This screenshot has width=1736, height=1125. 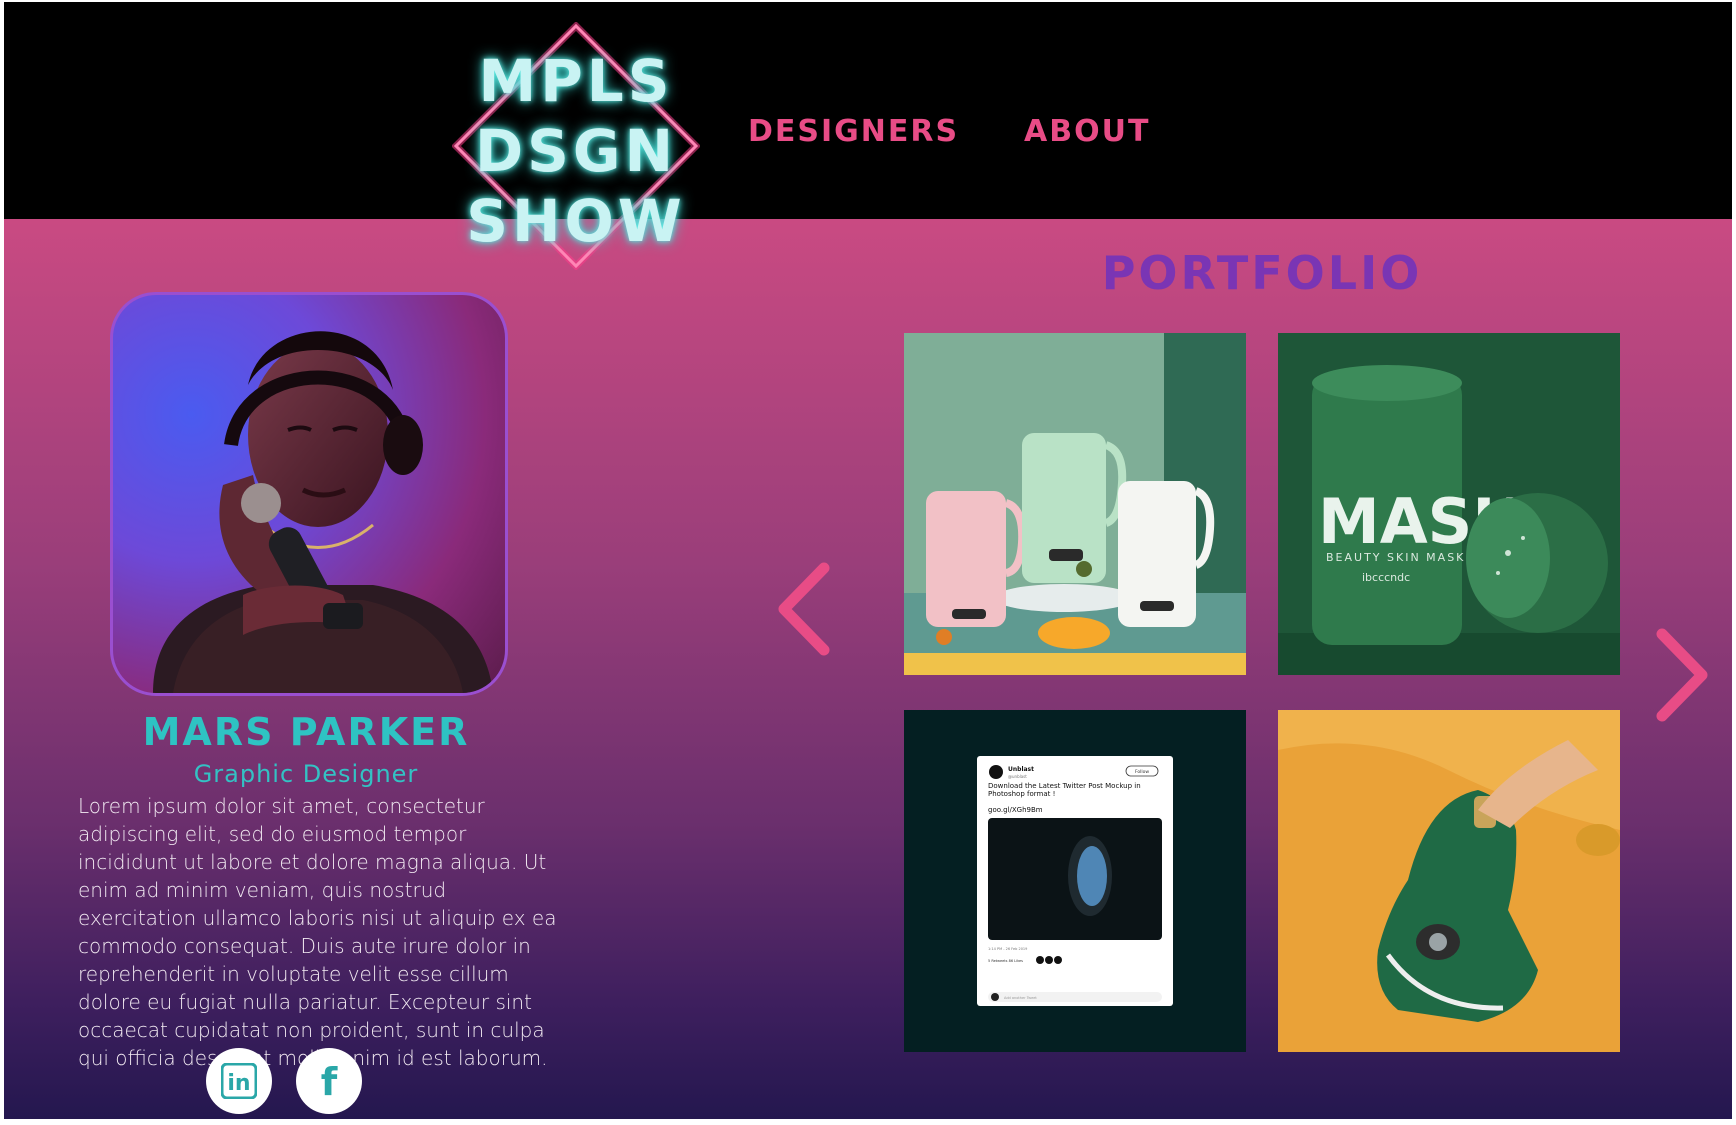 I want to click on nav-designers: DESIGNERS, so click(x=853, y=131).